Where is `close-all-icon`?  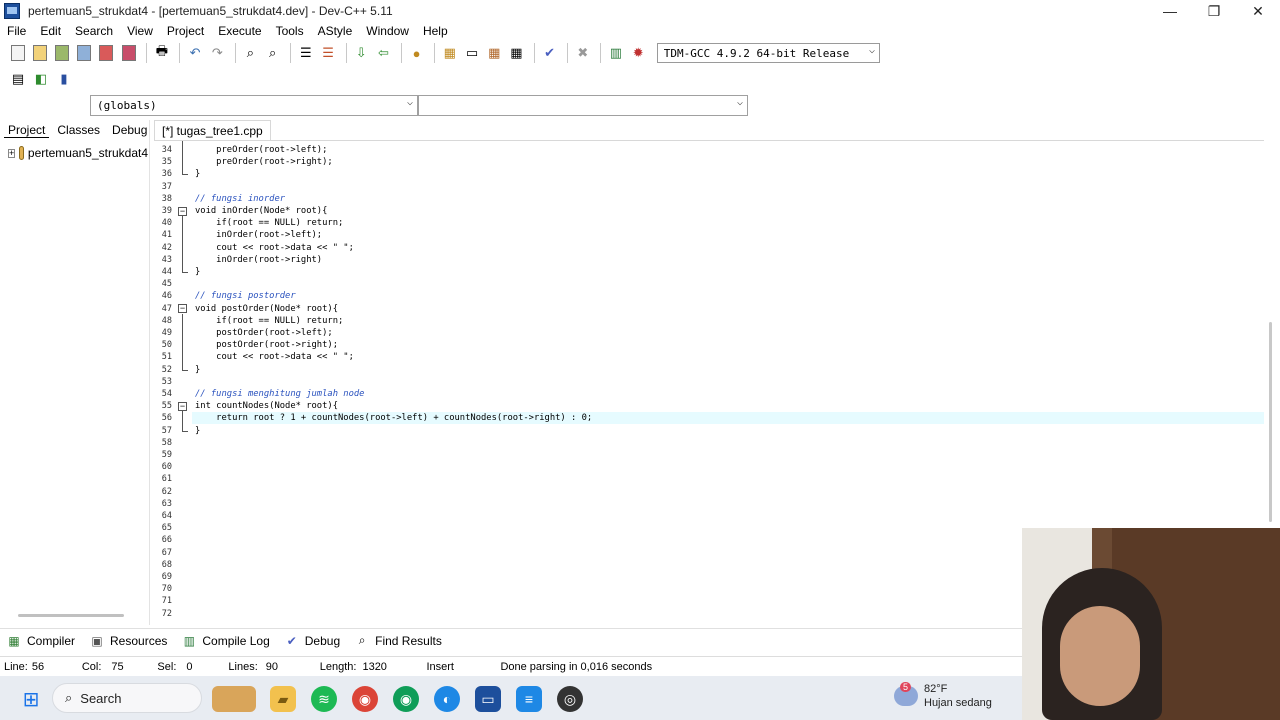 close-all-icon is located at coordinates (128, 53).